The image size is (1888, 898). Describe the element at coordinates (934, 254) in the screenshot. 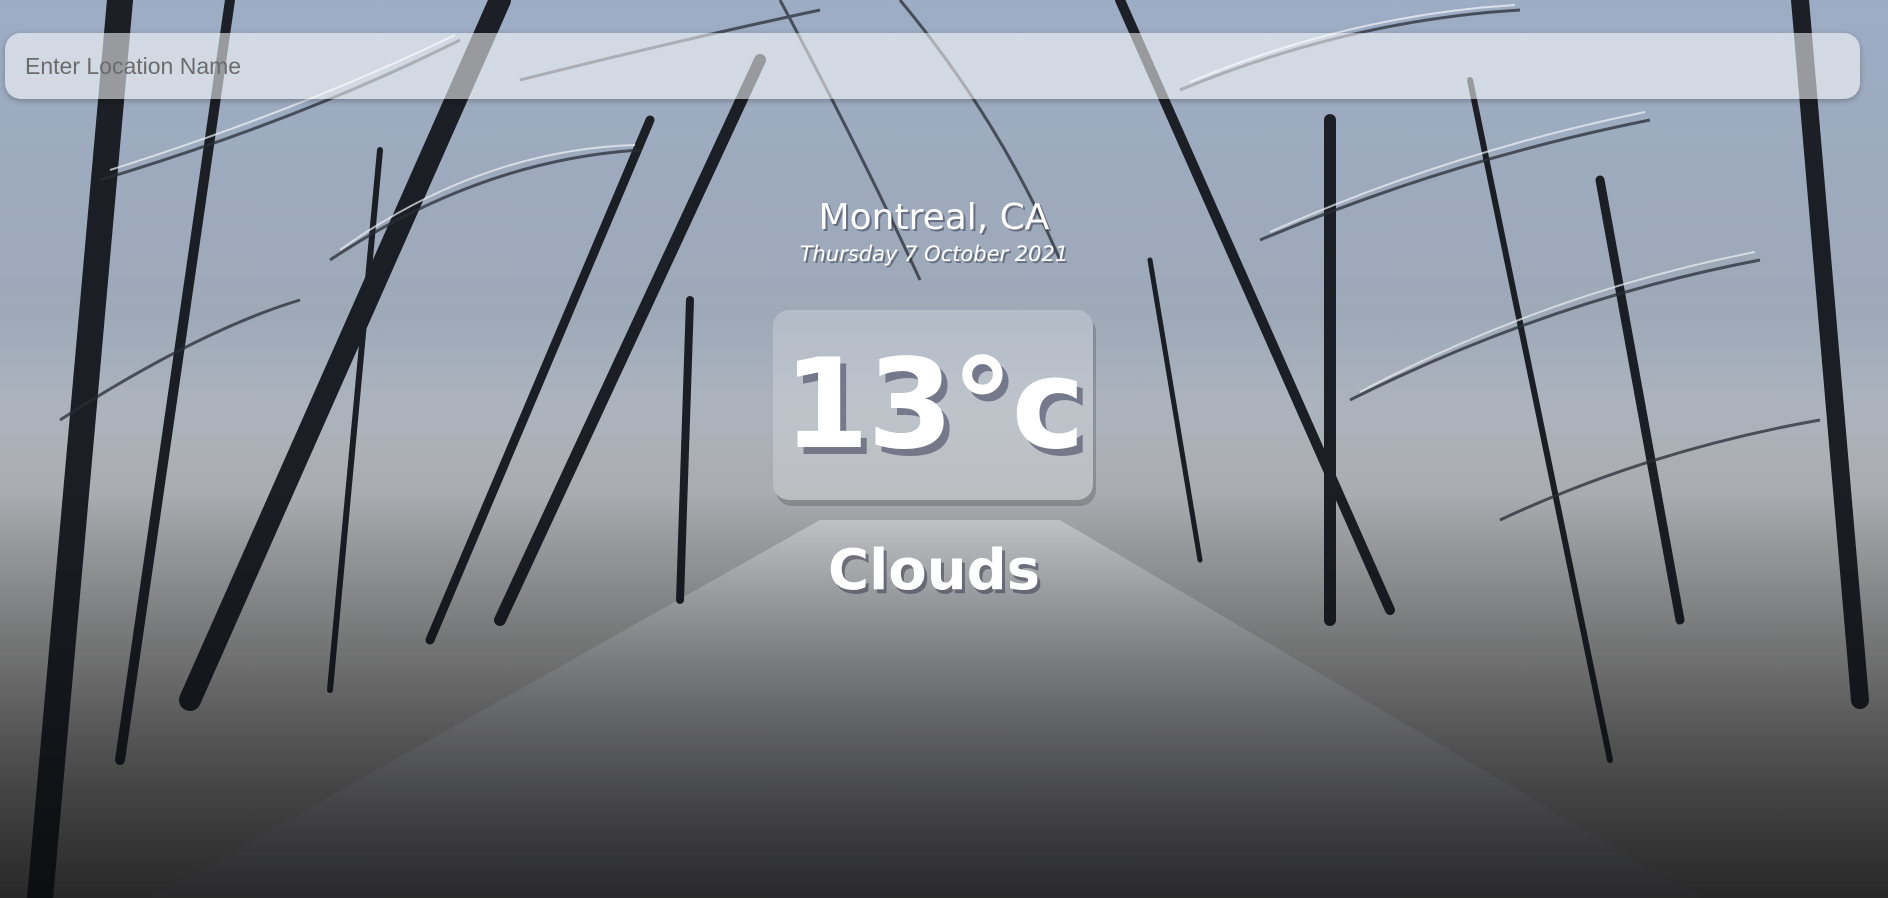

I see `current-date: Thursday 7 October 2021` at that location.